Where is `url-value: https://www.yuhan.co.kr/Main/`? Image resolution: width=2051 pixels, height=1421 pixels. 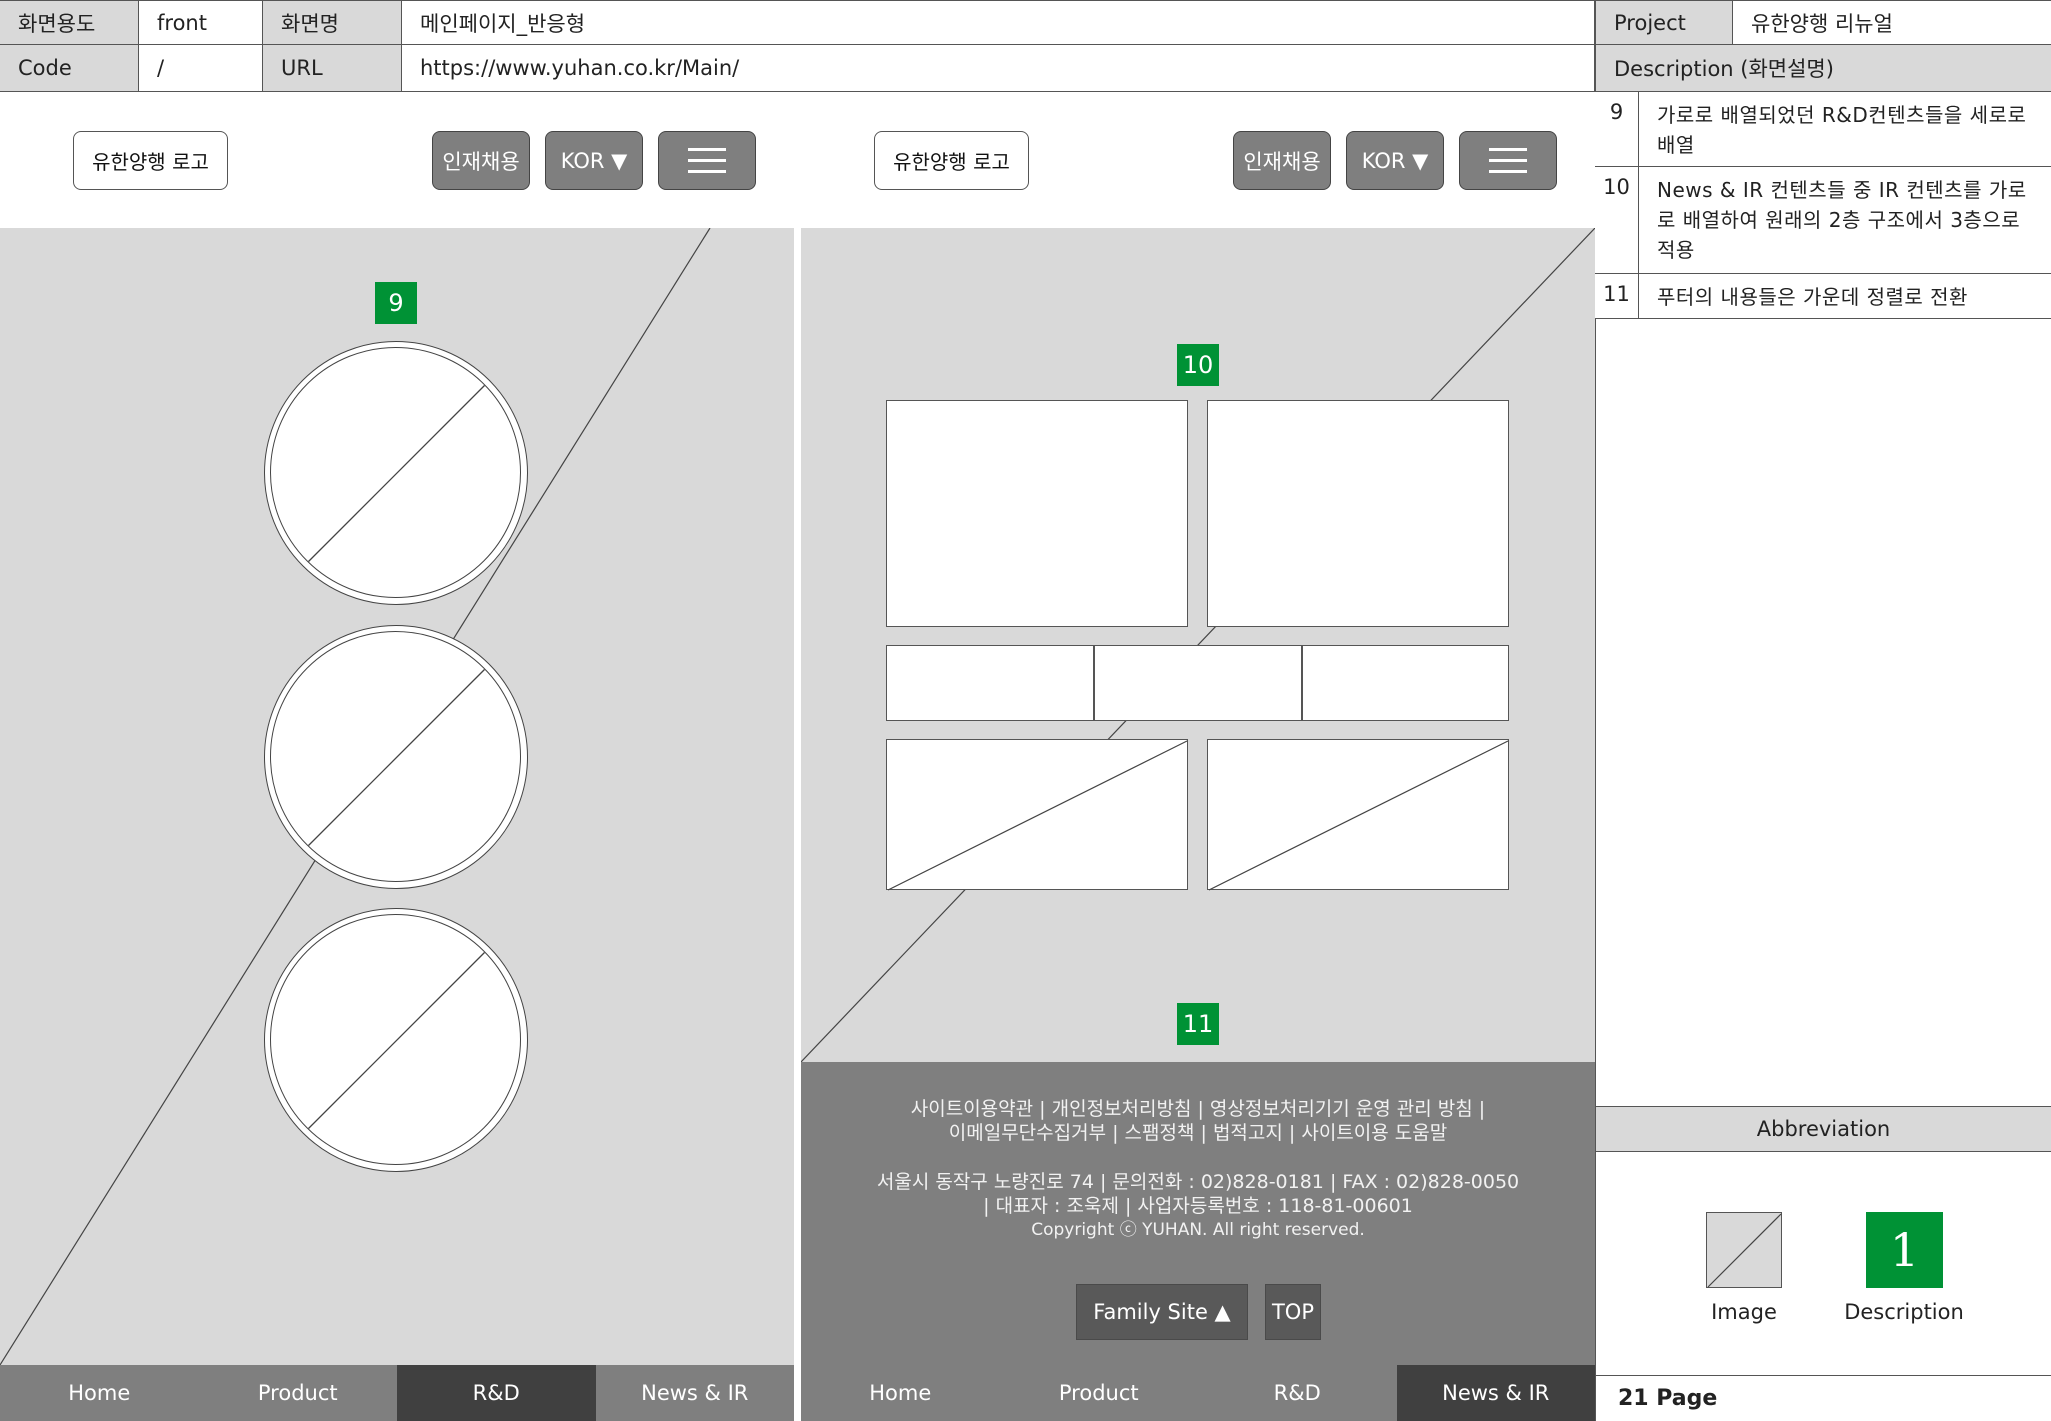 url-value: https://www.yuhan.co.kr/Main/ is located at coordinates (998, 68).